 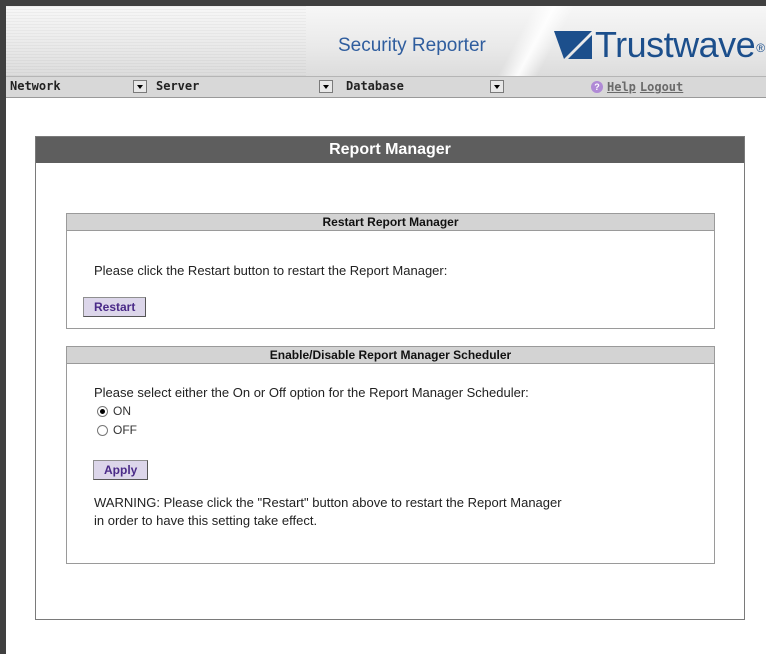 I want to click on menu-bar: Network Server Database ? Help Logout, so click(x=386, y=87).